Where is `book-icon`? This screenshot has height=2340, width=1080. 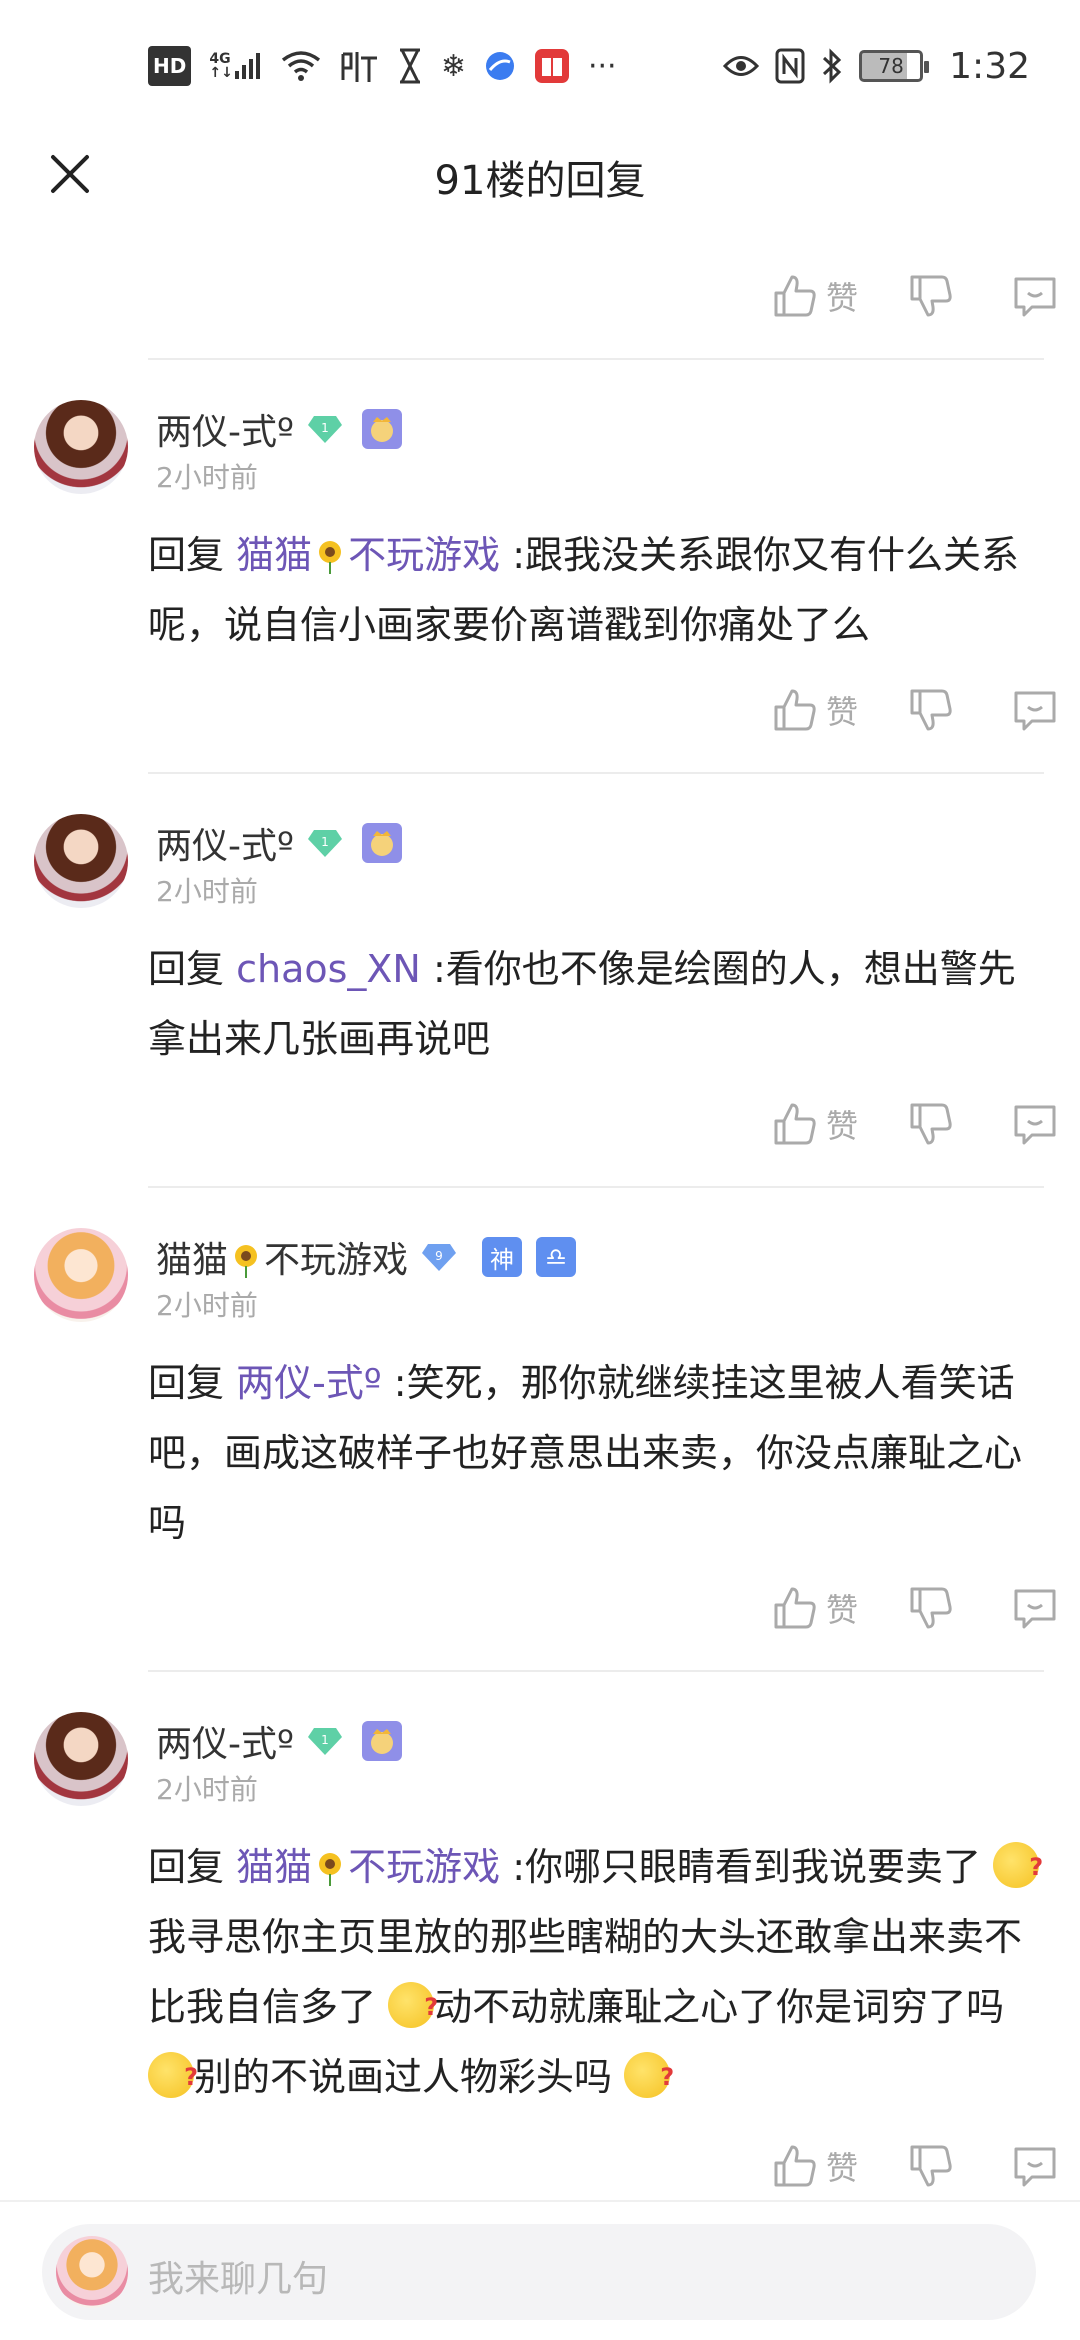
book-icon is located at coordinates (552, 66).